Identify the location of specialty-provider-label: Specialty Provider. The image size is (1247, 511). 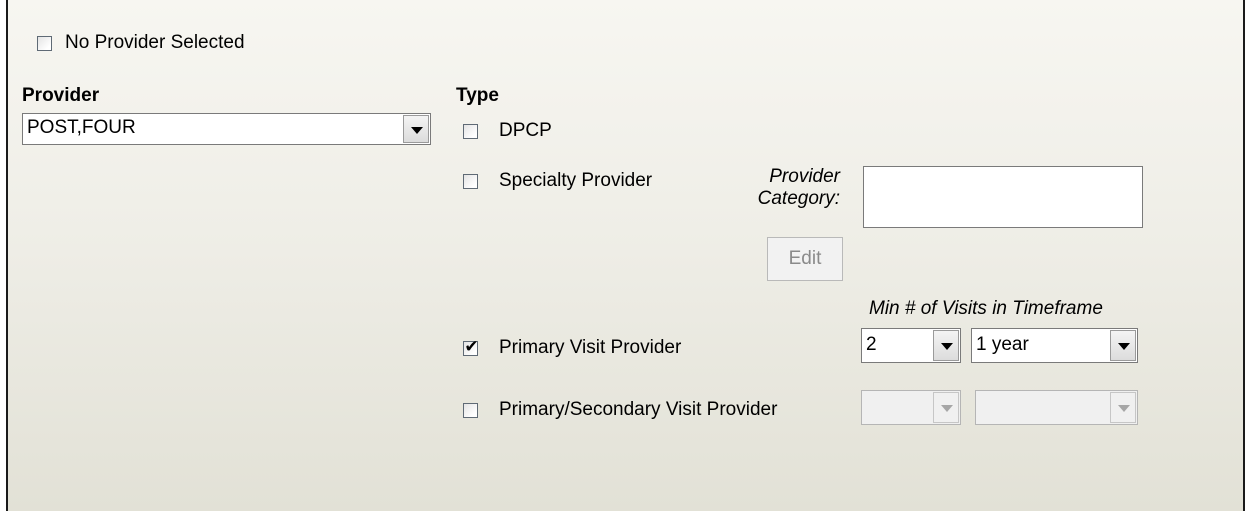
(576, 180).